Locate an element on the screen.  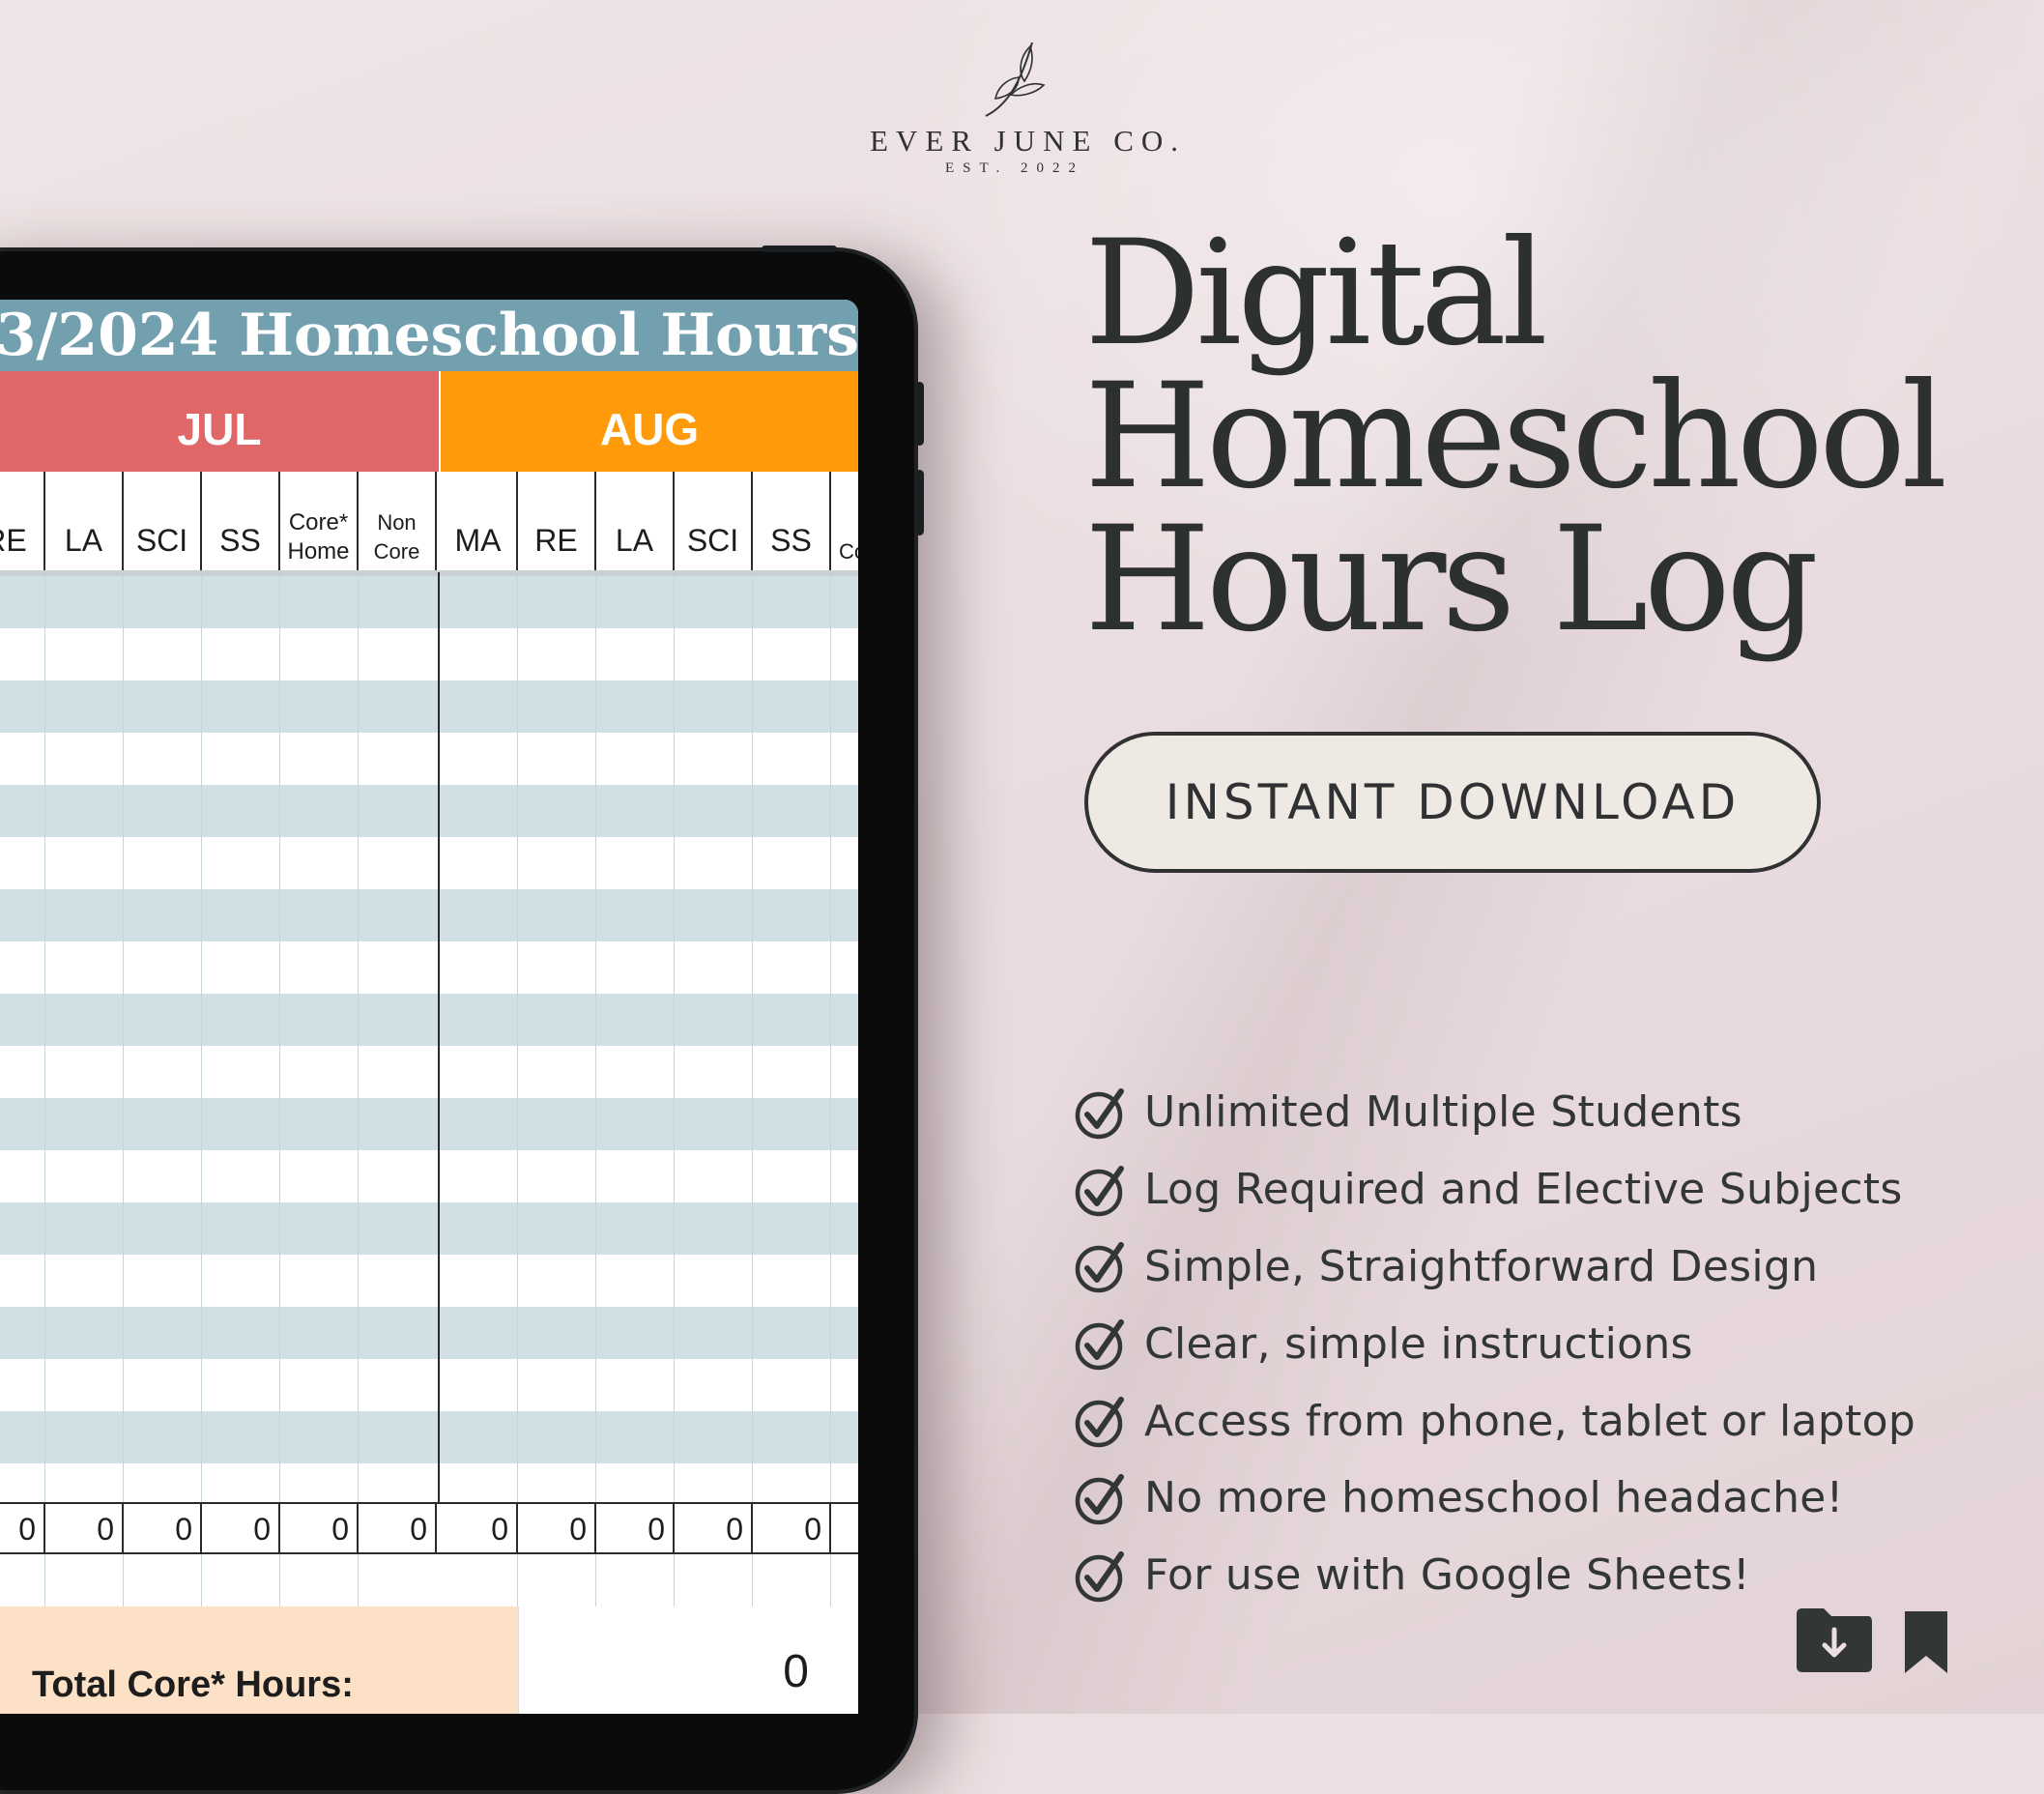
feature-item: For use with Google Sheets! is located at coordinates (1558, 1575).